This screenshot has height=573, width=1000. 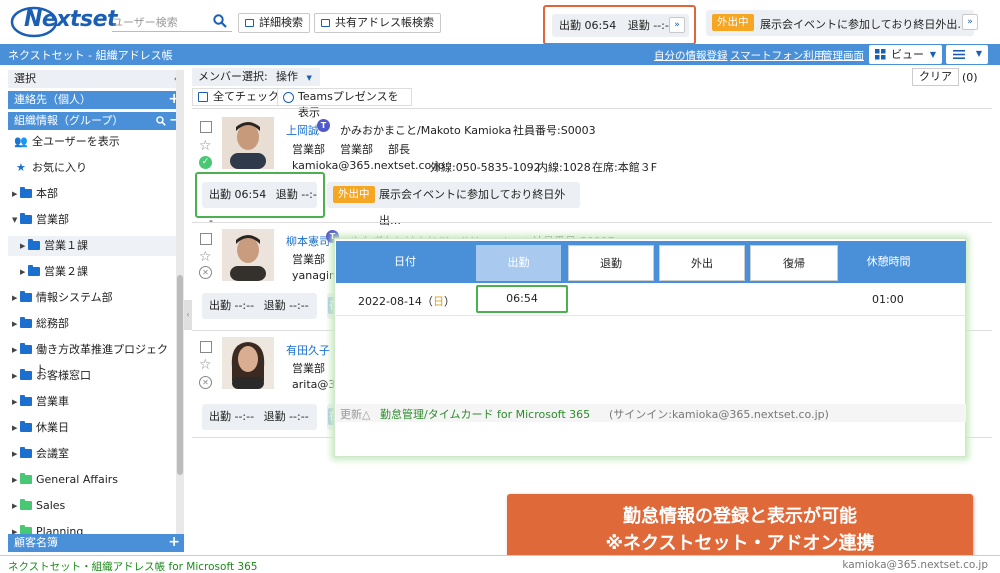 I want to click on sidebar-scroll-thumb, so click(x=180, y=375).